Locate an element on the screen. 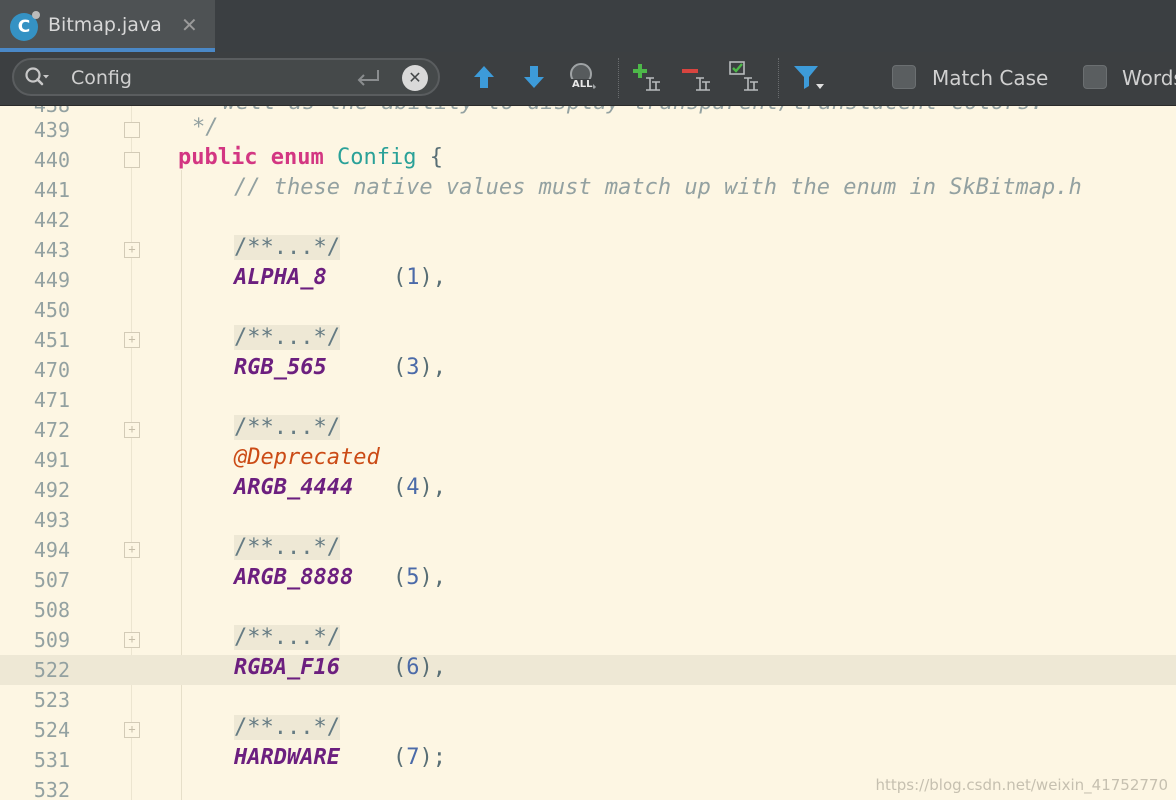  code-line: 451 + /**...*/ is located at coordinates (588, 340).